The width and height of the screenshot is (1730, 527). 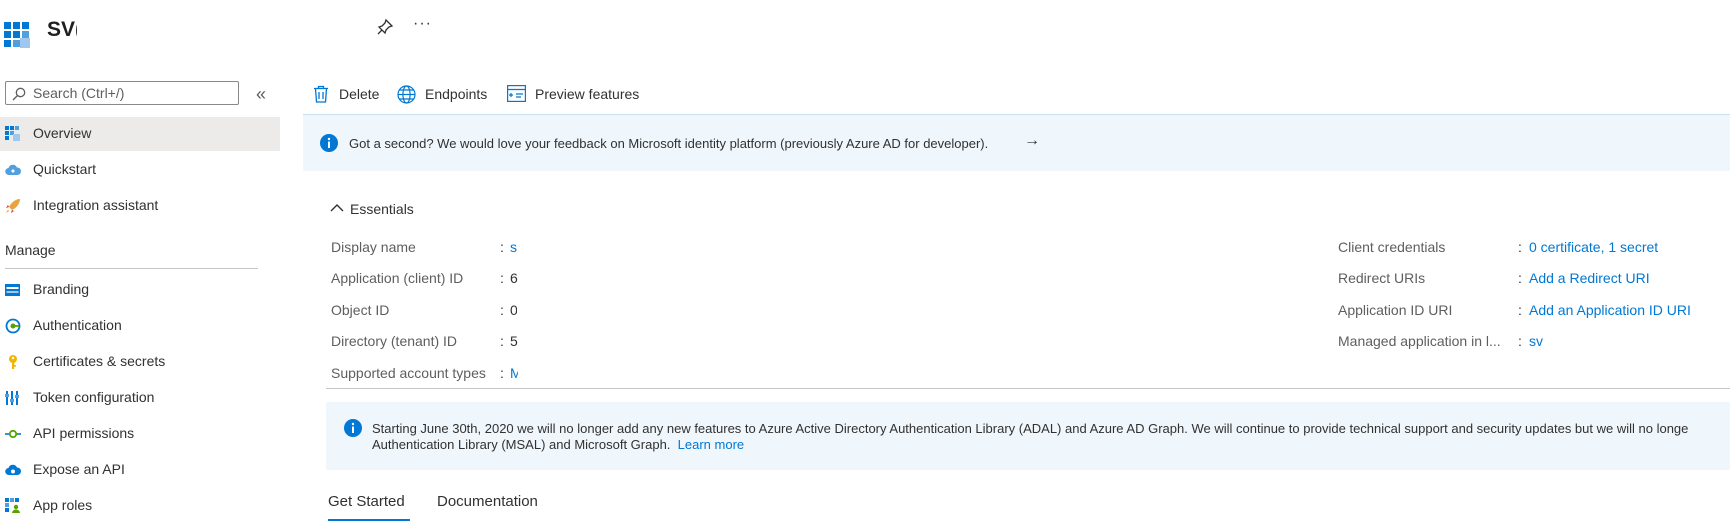 What do you see at coordinates (397, 278) in the screenshot?
I see `prop-label-client-id: Application (client) ID` at bounding box center [397, 278].